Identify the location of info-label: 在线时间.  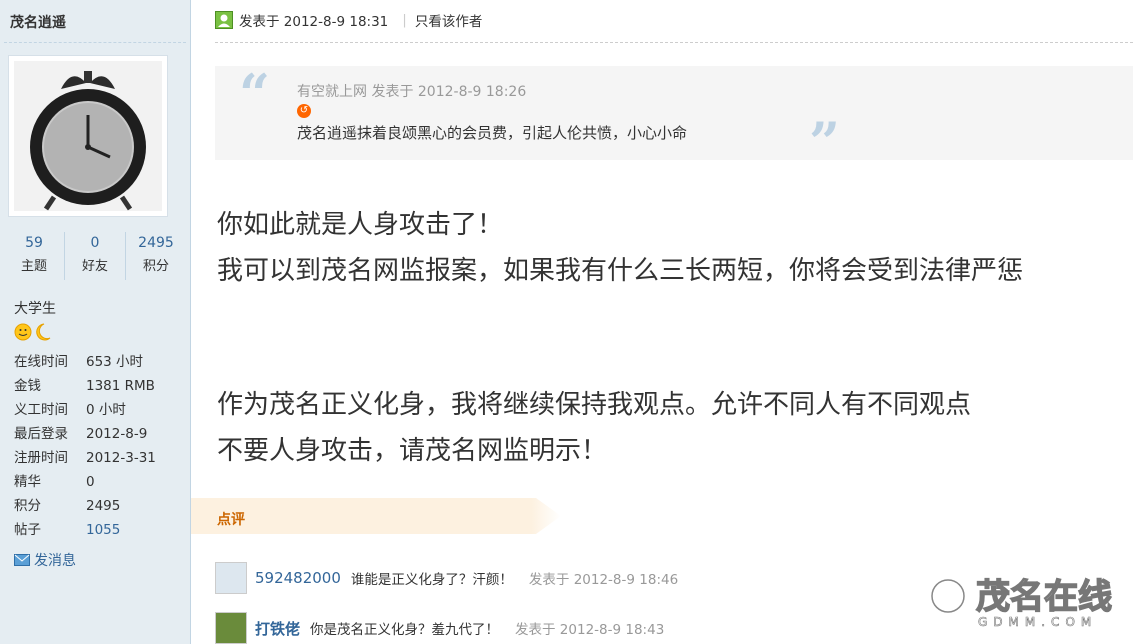
(41, 362).